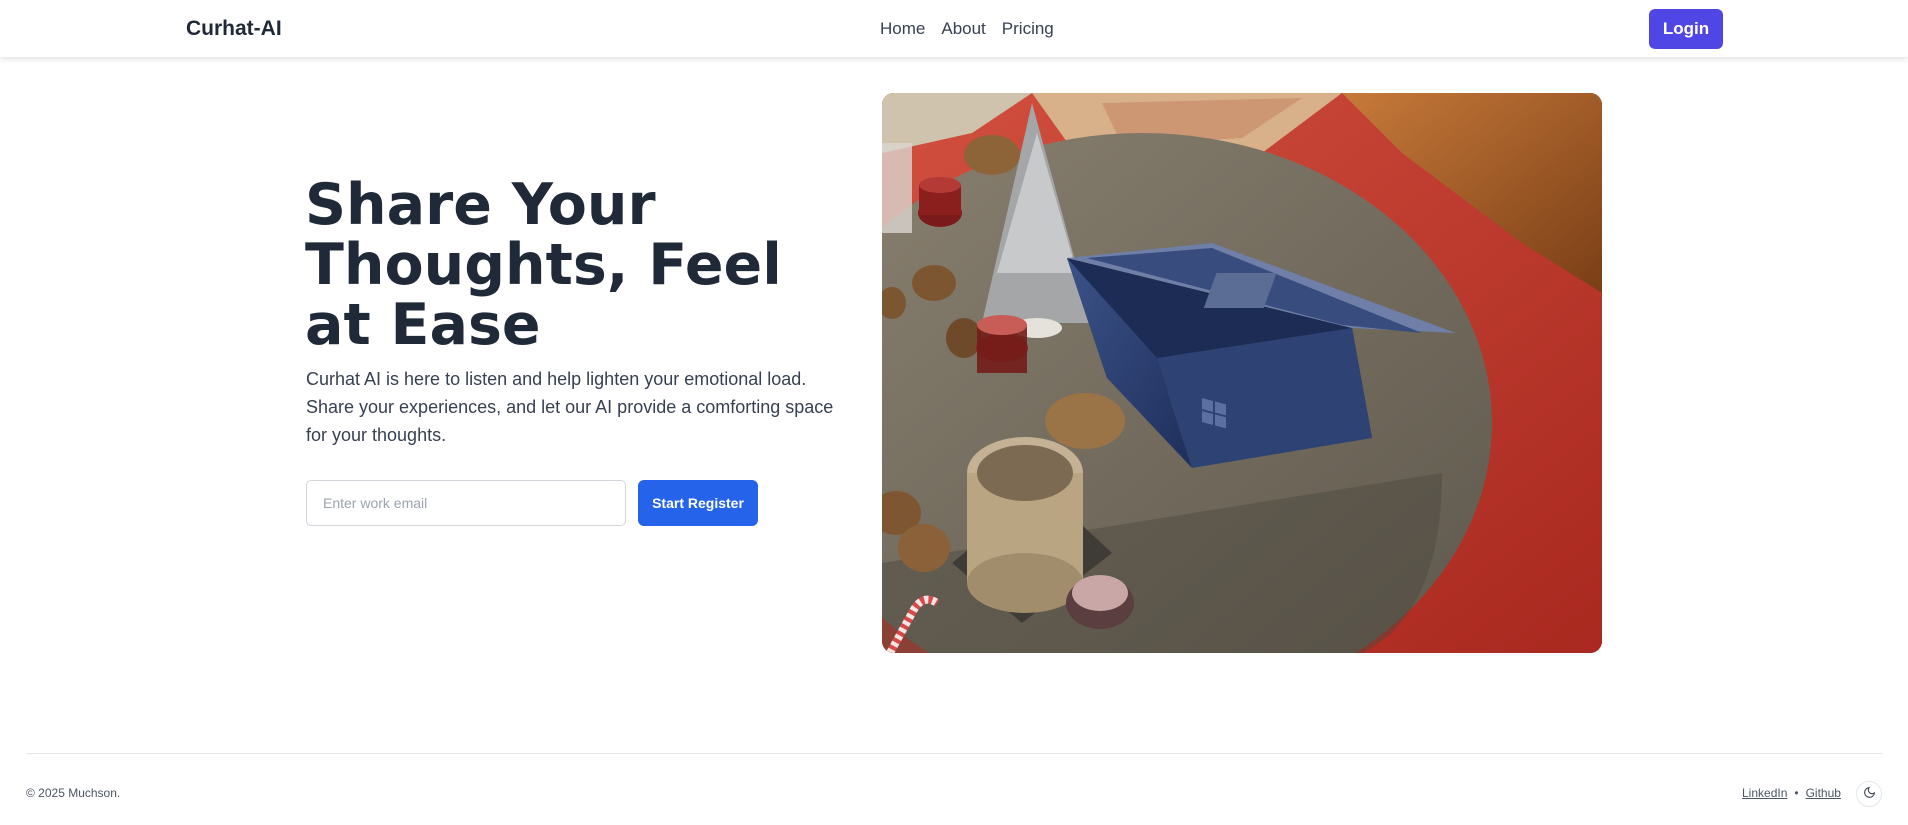  I want to click on theme-toggle-button, so click(1869, 794).